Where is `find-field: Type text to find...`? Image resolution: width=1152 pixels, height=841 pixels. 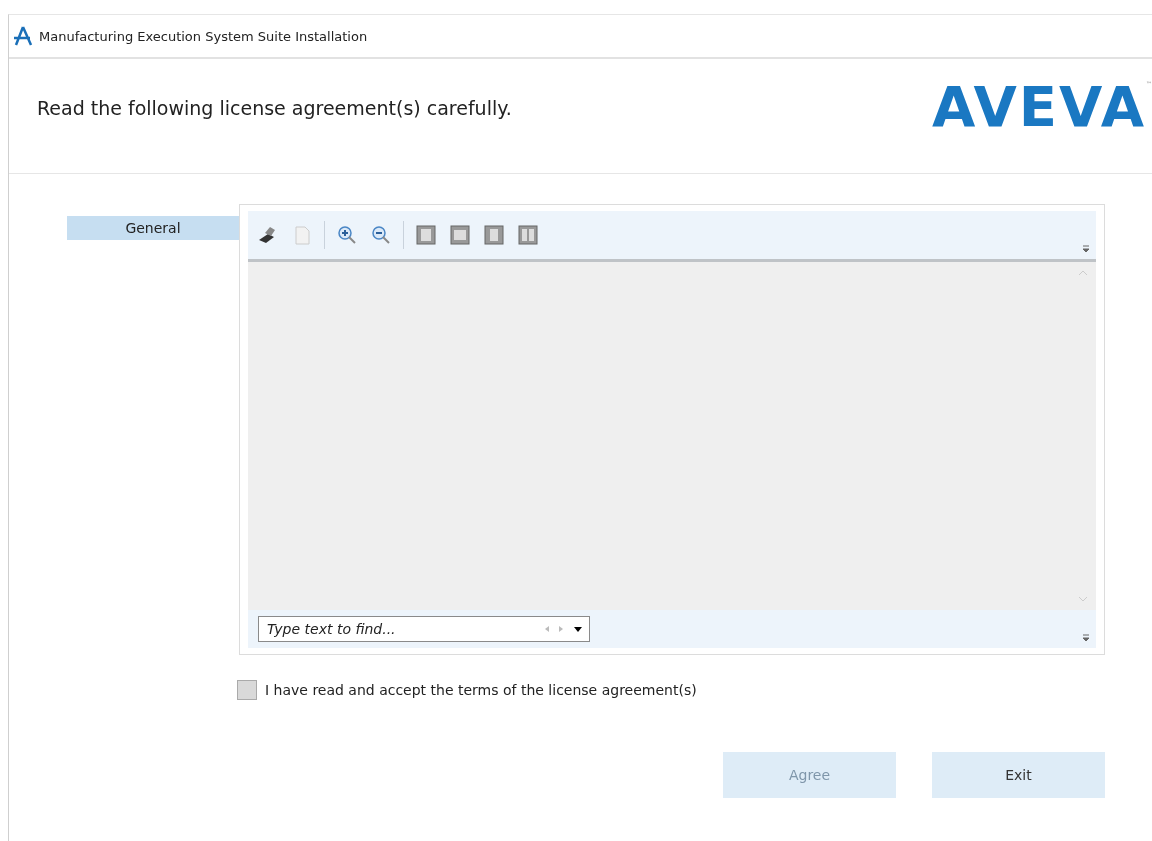 find-field: Type text to find... is located at coordinates (424, 629).